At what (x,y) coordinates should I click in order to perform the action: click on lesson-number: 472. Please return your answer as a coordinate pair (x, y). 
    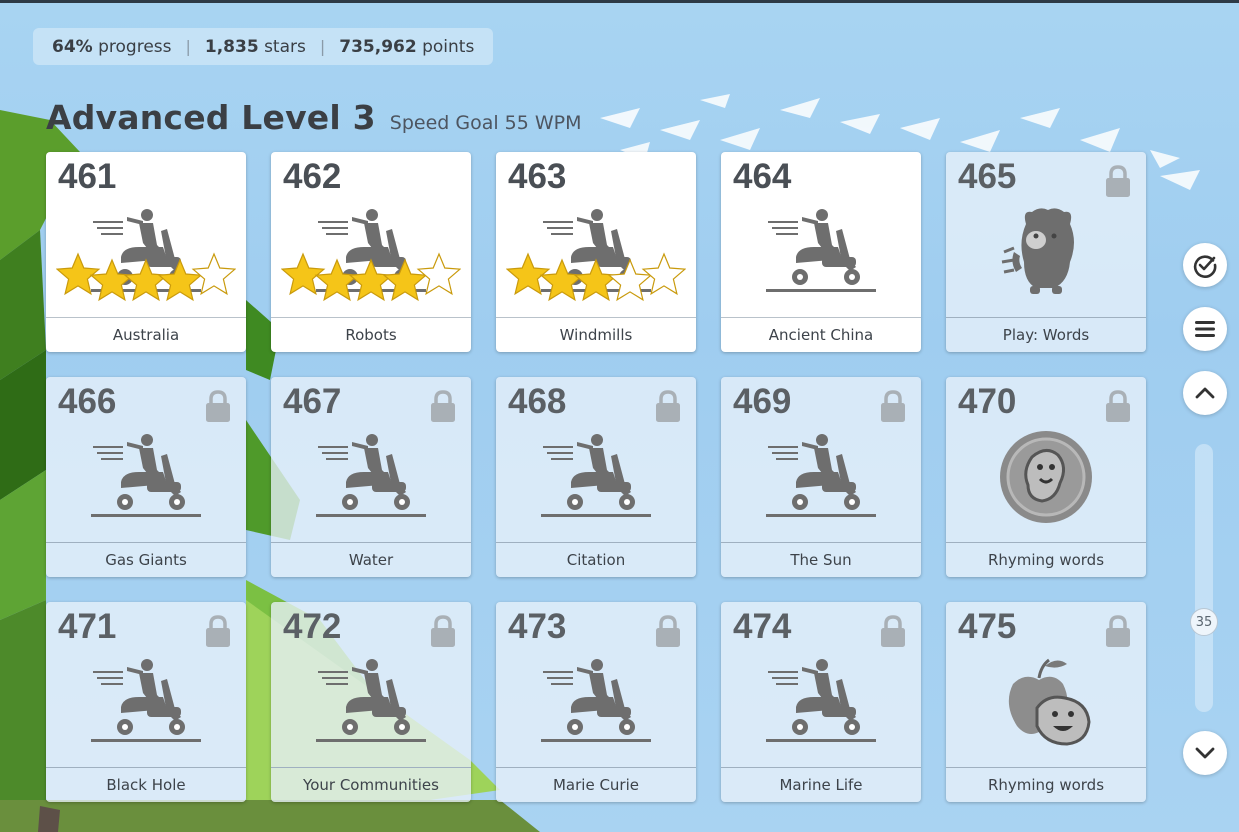
    Looking at the image, I should click on (312, 626).